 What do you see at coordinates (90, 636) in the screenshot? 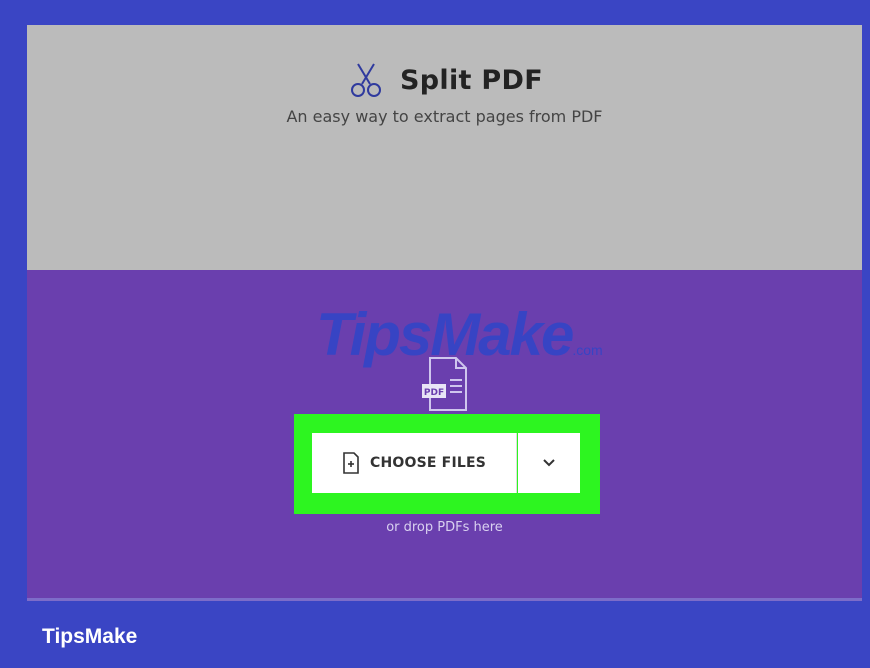
I see `brand-footer: TipsMake` at bounding box center [90, 636].